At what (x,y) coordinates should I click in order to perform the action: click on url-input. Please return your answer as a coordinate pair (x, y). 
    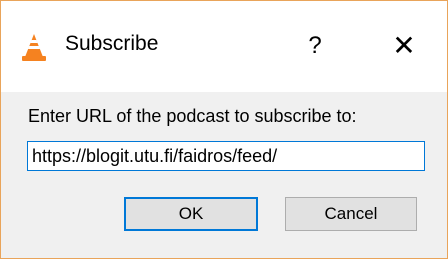
    Looking at the image, I should click on (226, 156).